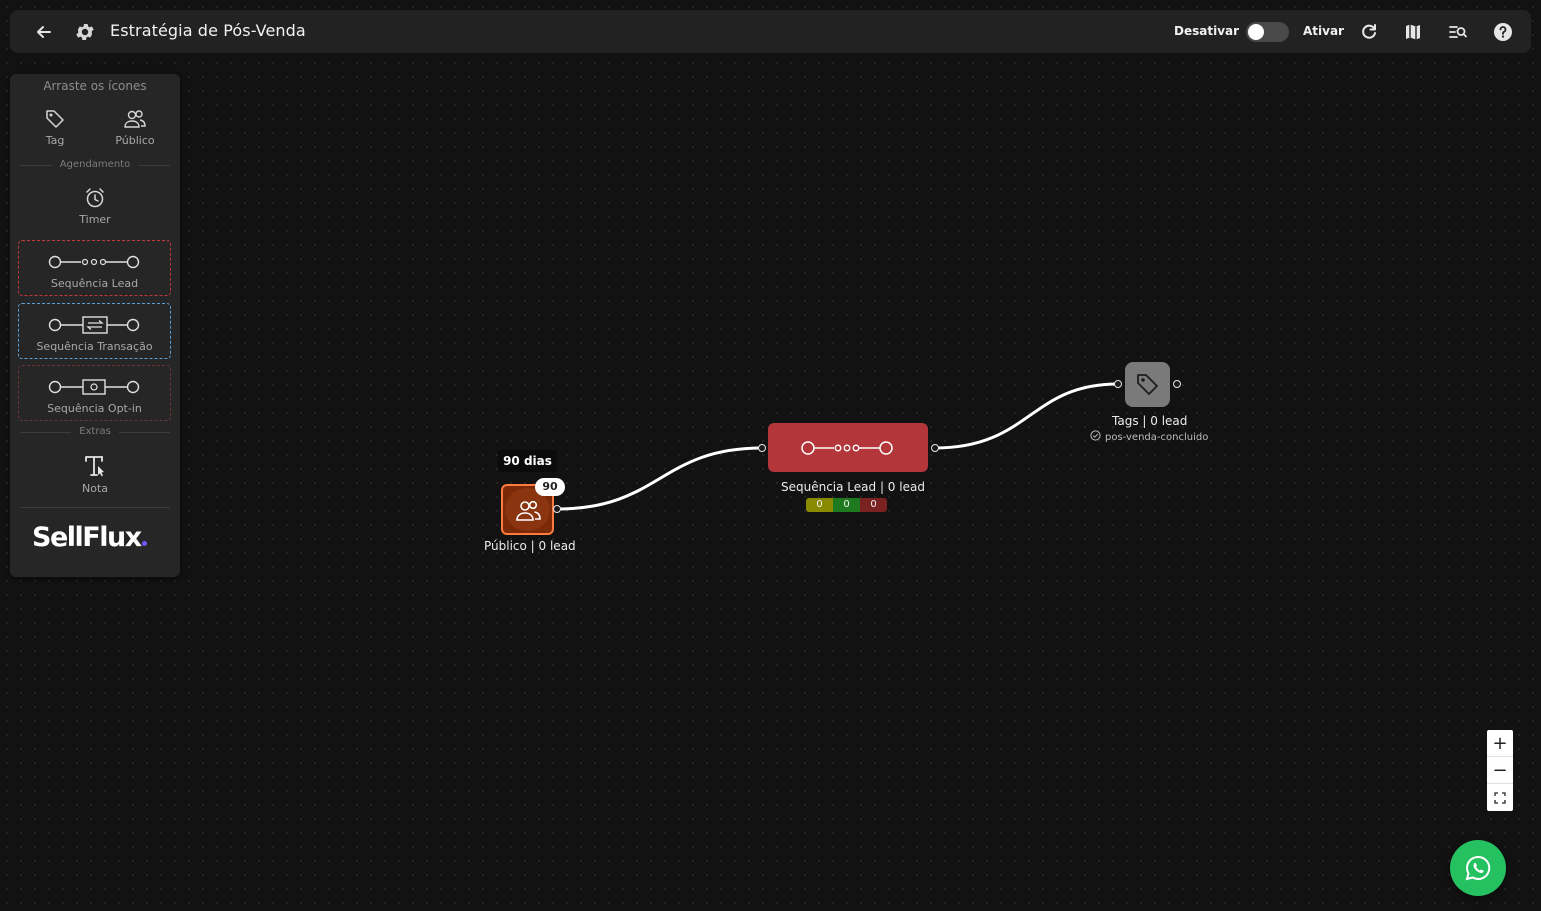 This screenshot has height=911, width=1541. Describe the element at coordinates (1150, 421) in the screenshot. I see `tags-node-label: Tags | 0 lead` at that location.